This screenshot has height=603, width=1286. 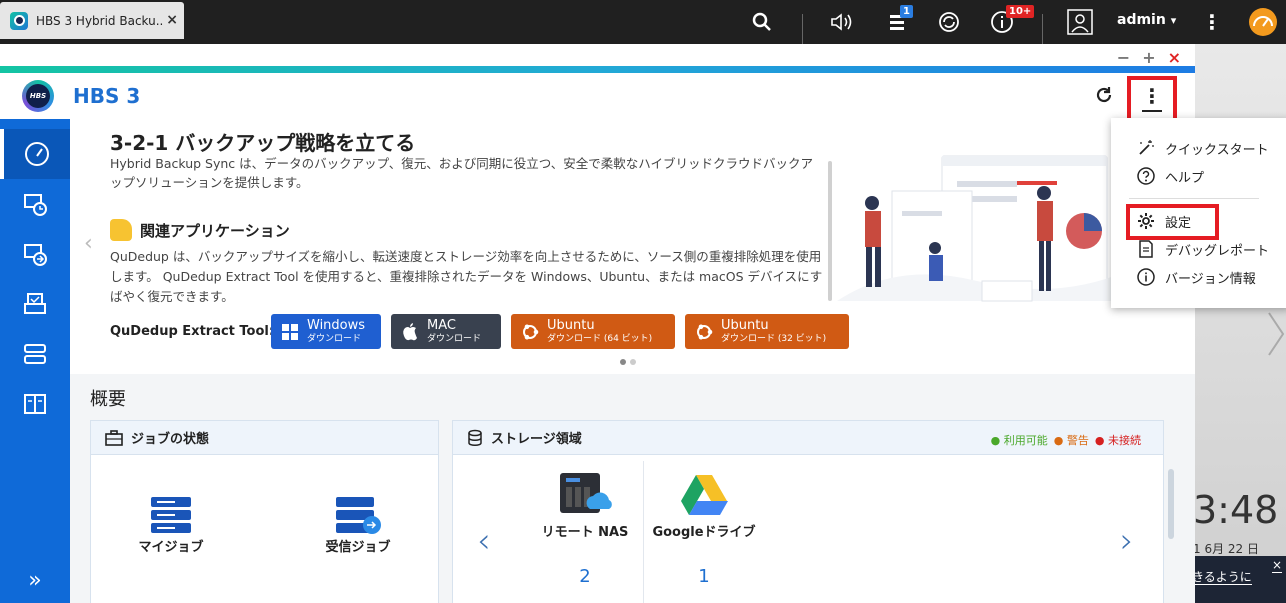 I want to click on desktop-date: 1 6月 22 日, so click(x=1226, y=549).